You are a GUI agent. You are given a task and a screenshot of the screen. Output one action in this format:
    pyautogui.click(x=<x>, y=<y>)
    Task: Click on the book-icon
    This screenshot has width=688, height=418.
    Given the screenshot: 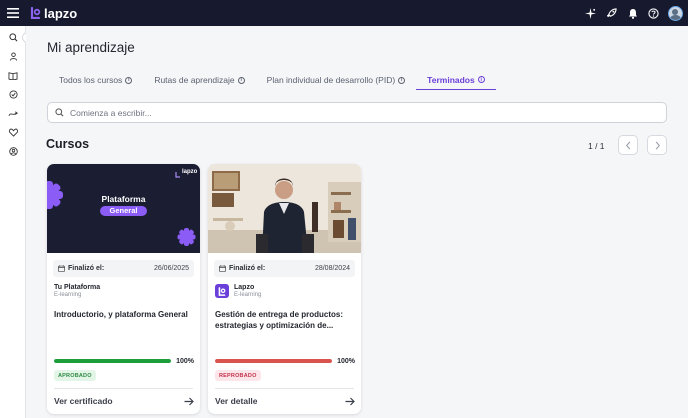 What is the action you would take?
    pyautogui.click(x=13, y=75)
    